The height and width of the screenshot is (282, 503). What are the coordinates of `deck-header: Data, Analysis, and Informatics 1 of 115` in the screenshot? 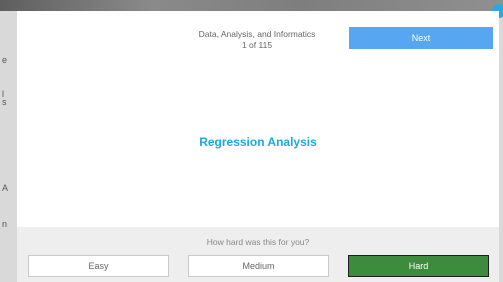 It's located at (257, 40).